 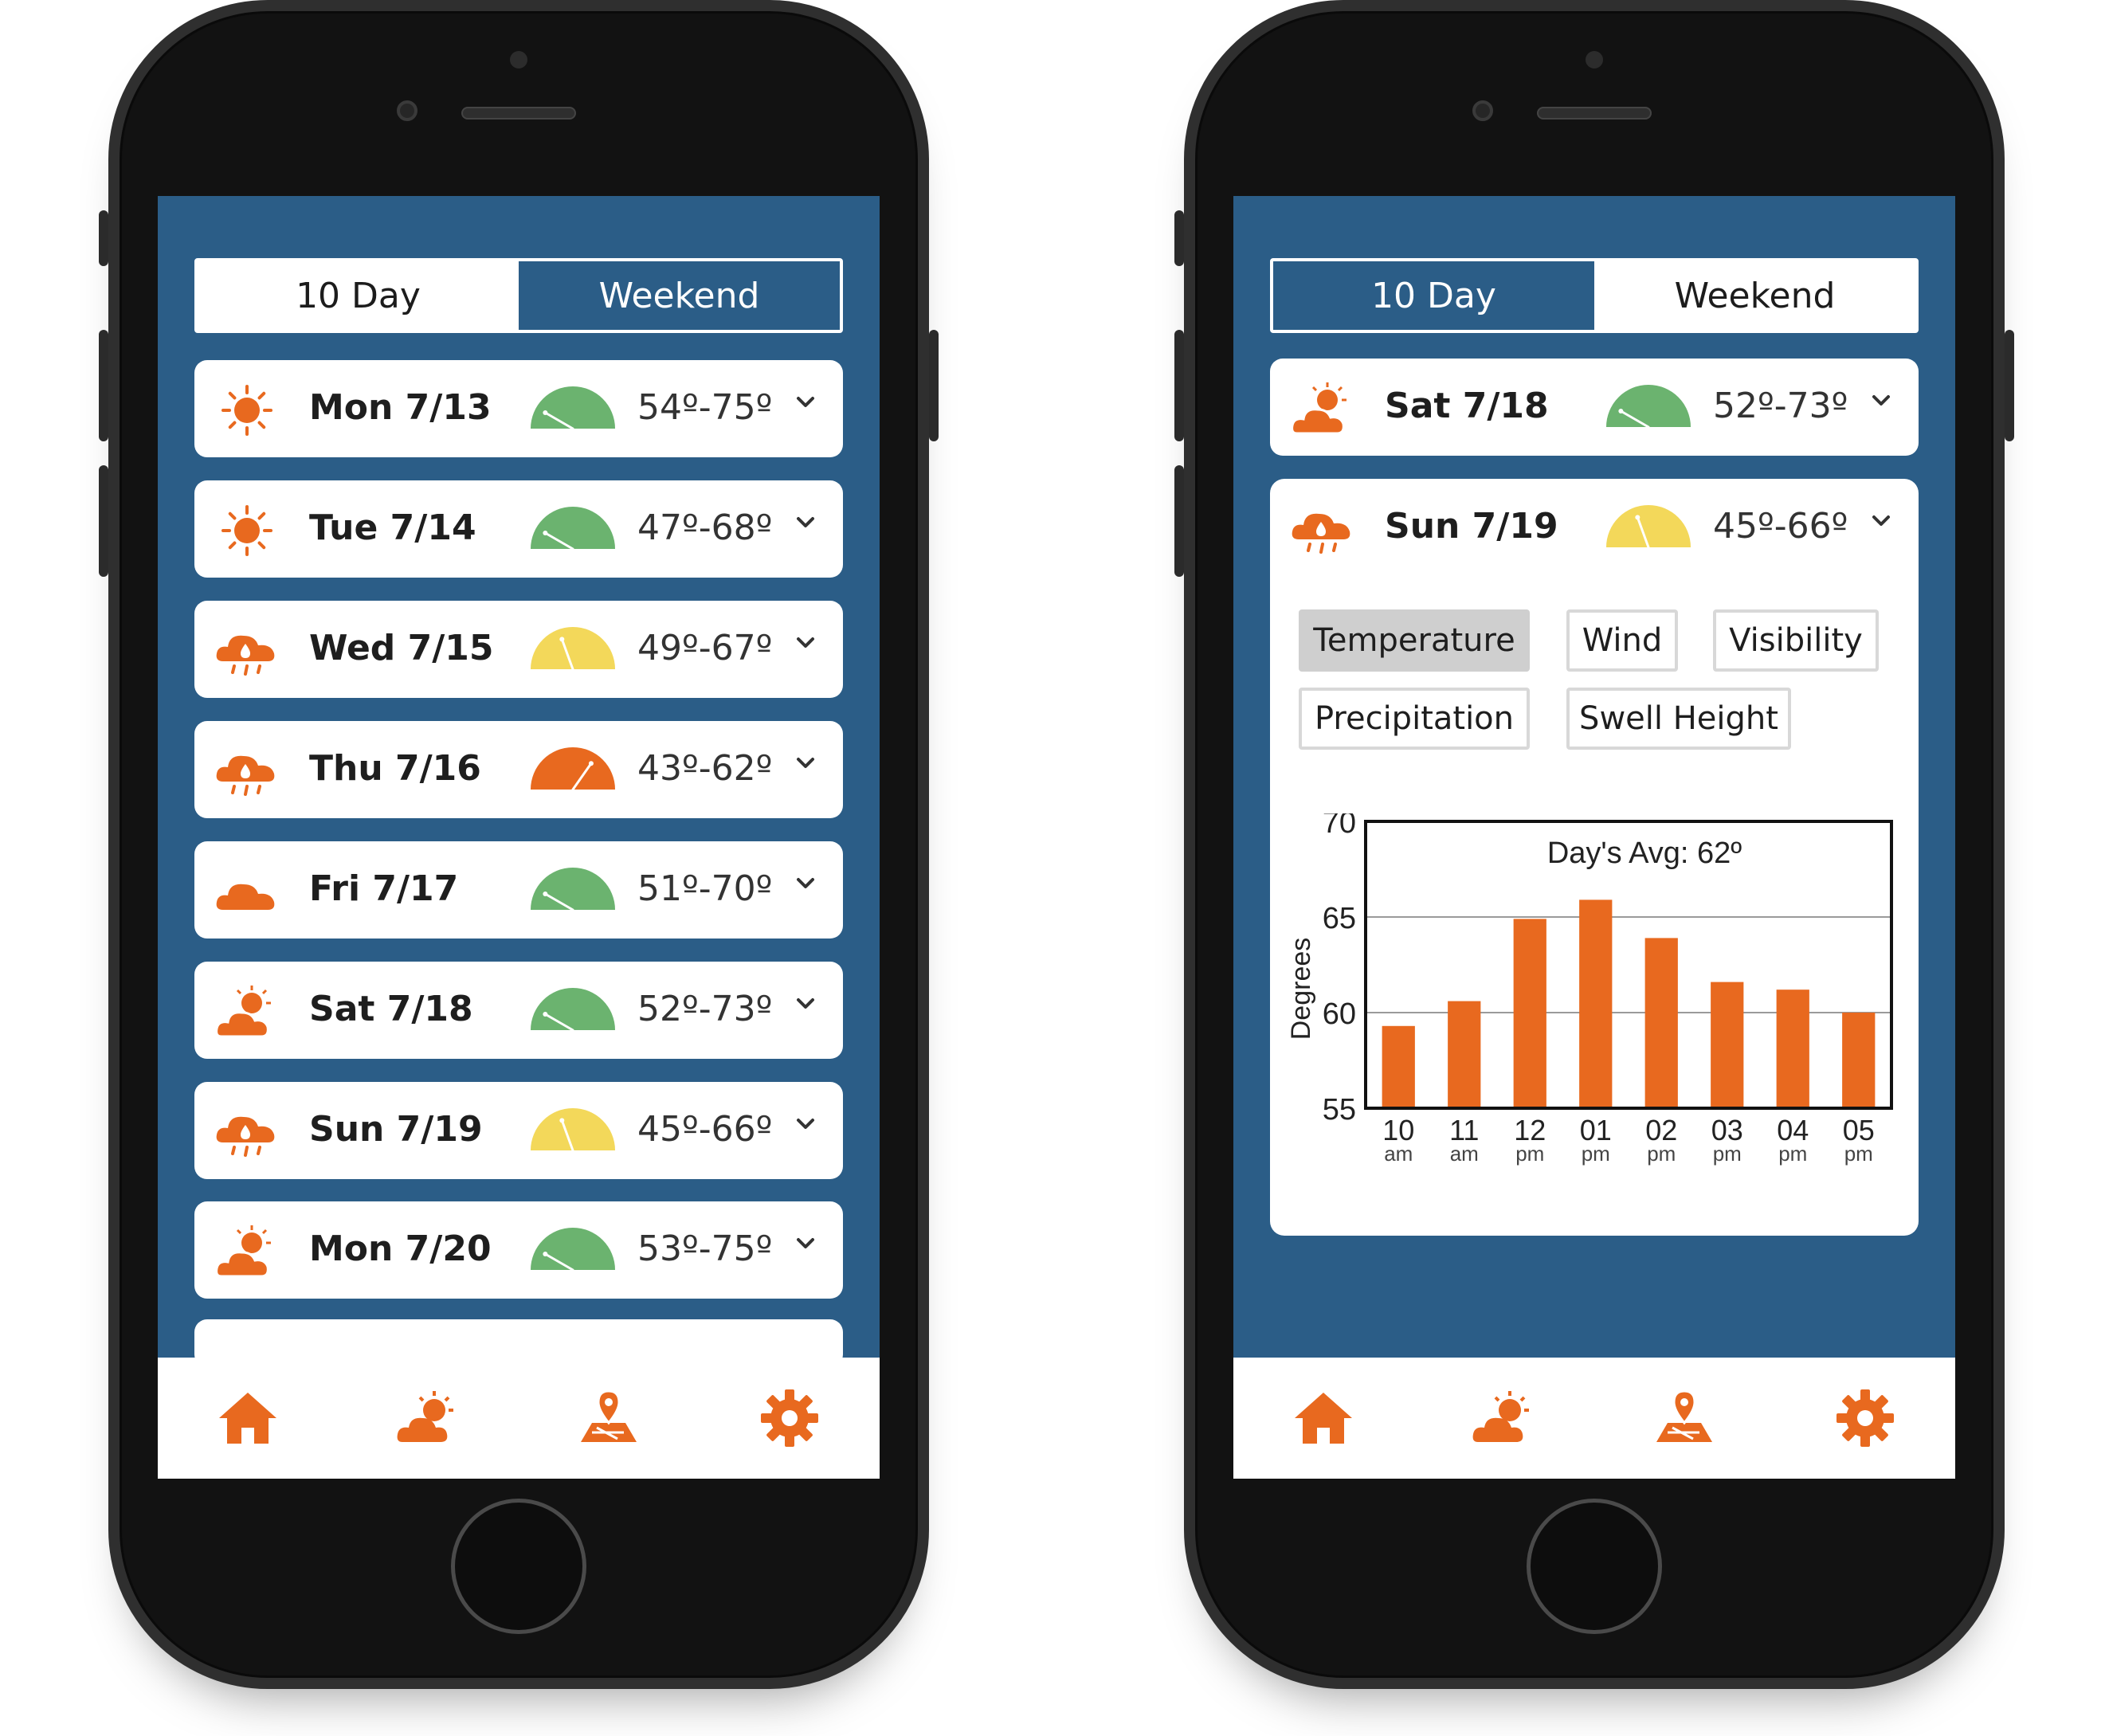 I want to click on day-label: Wed 7/15, so click(x=401, y=648).